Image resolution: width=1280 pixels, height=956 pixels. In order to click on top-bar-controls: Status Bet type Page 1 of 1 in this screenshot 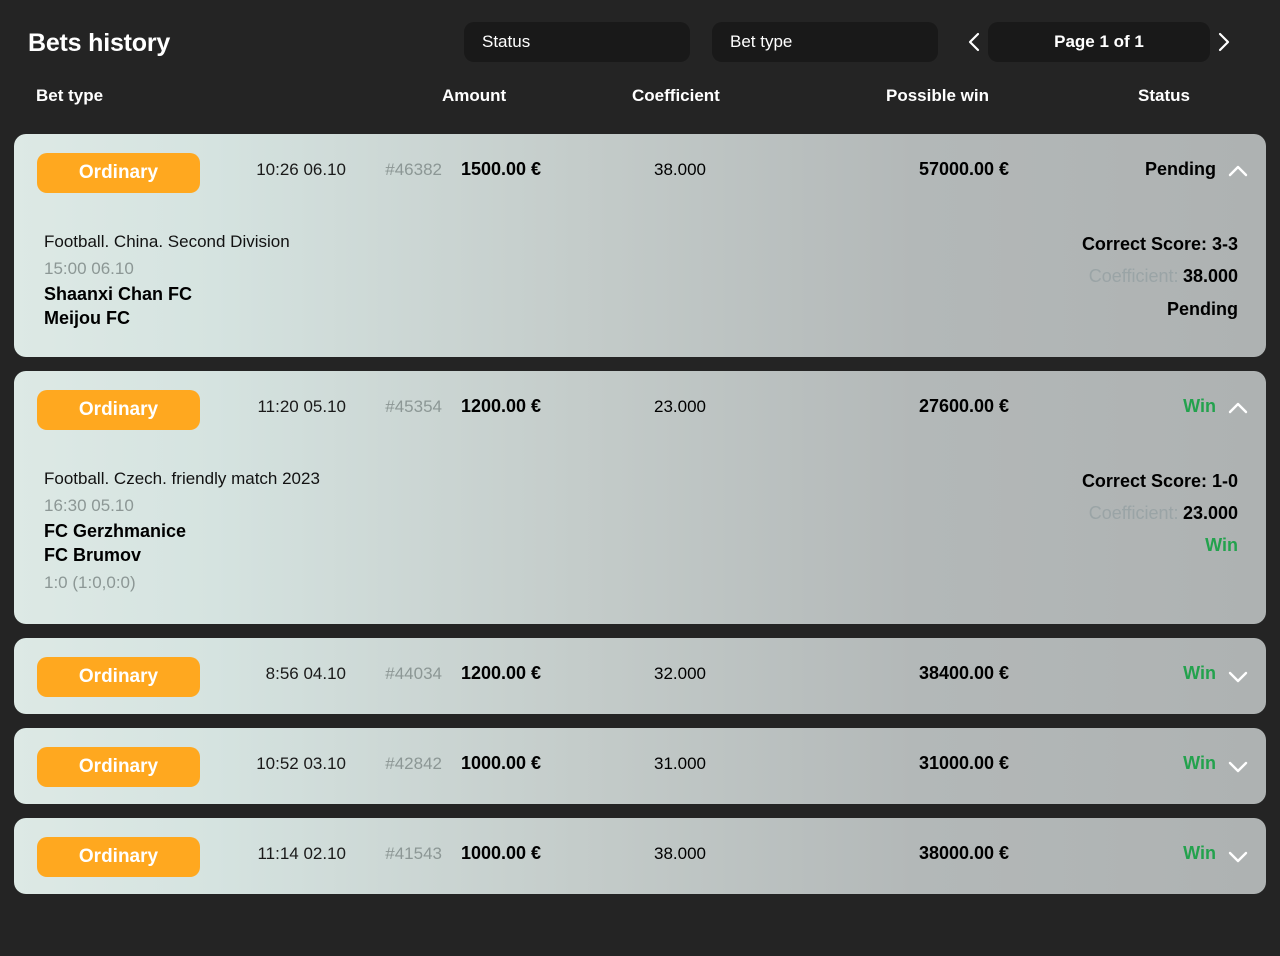, I will do `click(851, 42)`.